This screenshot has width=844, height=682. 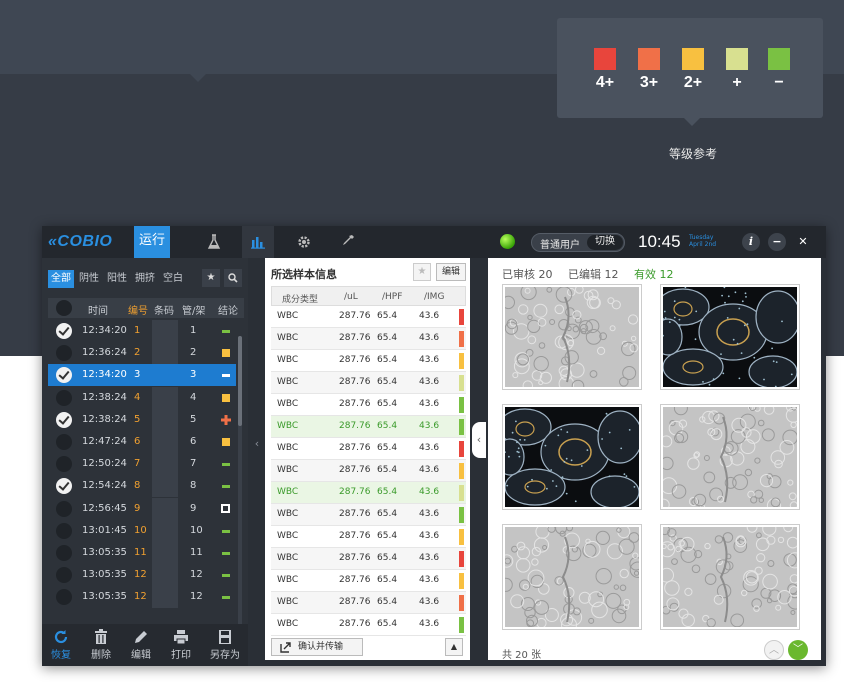 What do you see at coordinates (142, 486) in the screenshot?
I see `table-row: 12:54:24 8 8` at bounding box center [142, 486].